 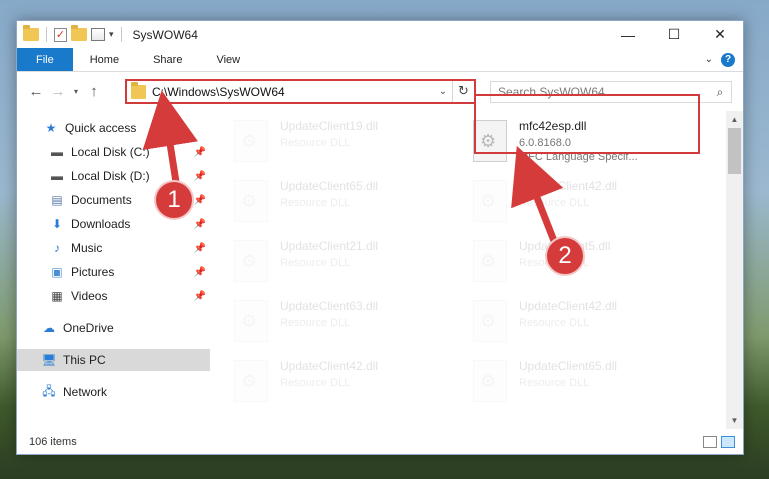 I want to click on tiles-view-icon, so click(x=728, y=442).